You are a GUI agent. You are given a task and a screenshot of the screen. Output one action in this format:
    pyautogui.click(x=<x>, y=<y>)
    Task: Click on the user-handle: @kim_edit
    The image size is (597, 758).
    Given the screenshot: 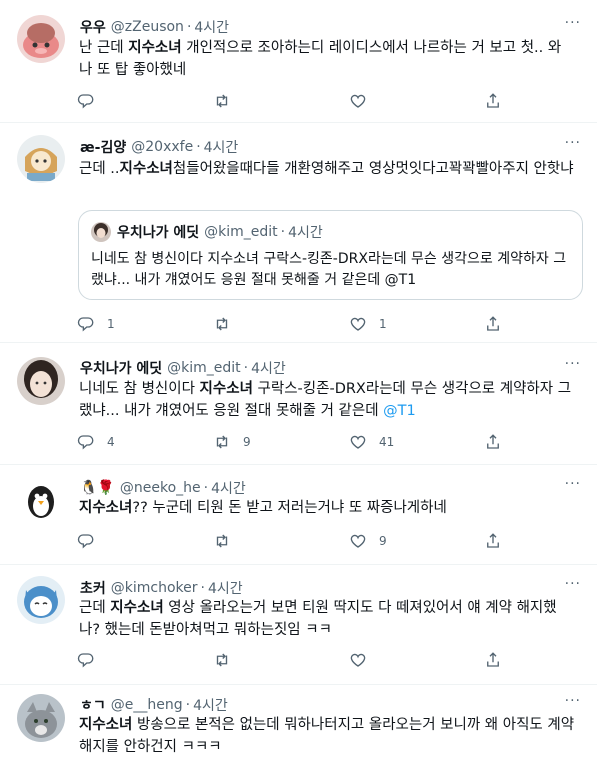 What is the action you would take?
    pyautogui.click(x=204, y=368)
    